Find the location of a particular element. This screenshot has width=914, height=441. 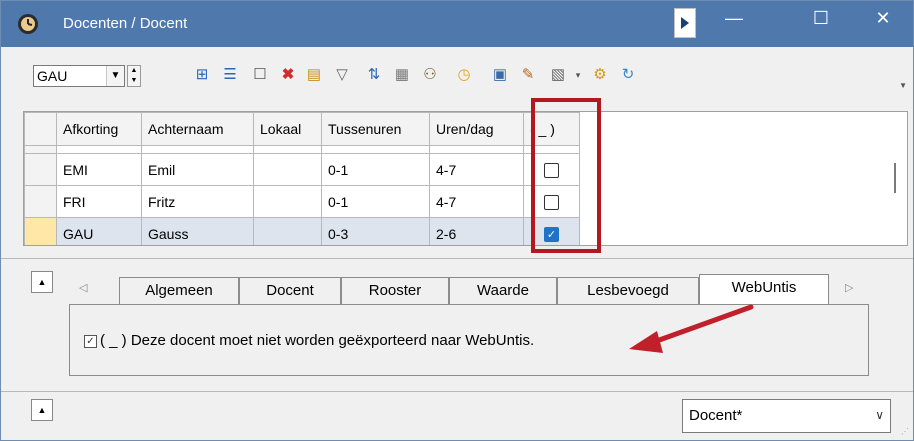

maximize-button: ☐ is located at coordinates (821, 21).